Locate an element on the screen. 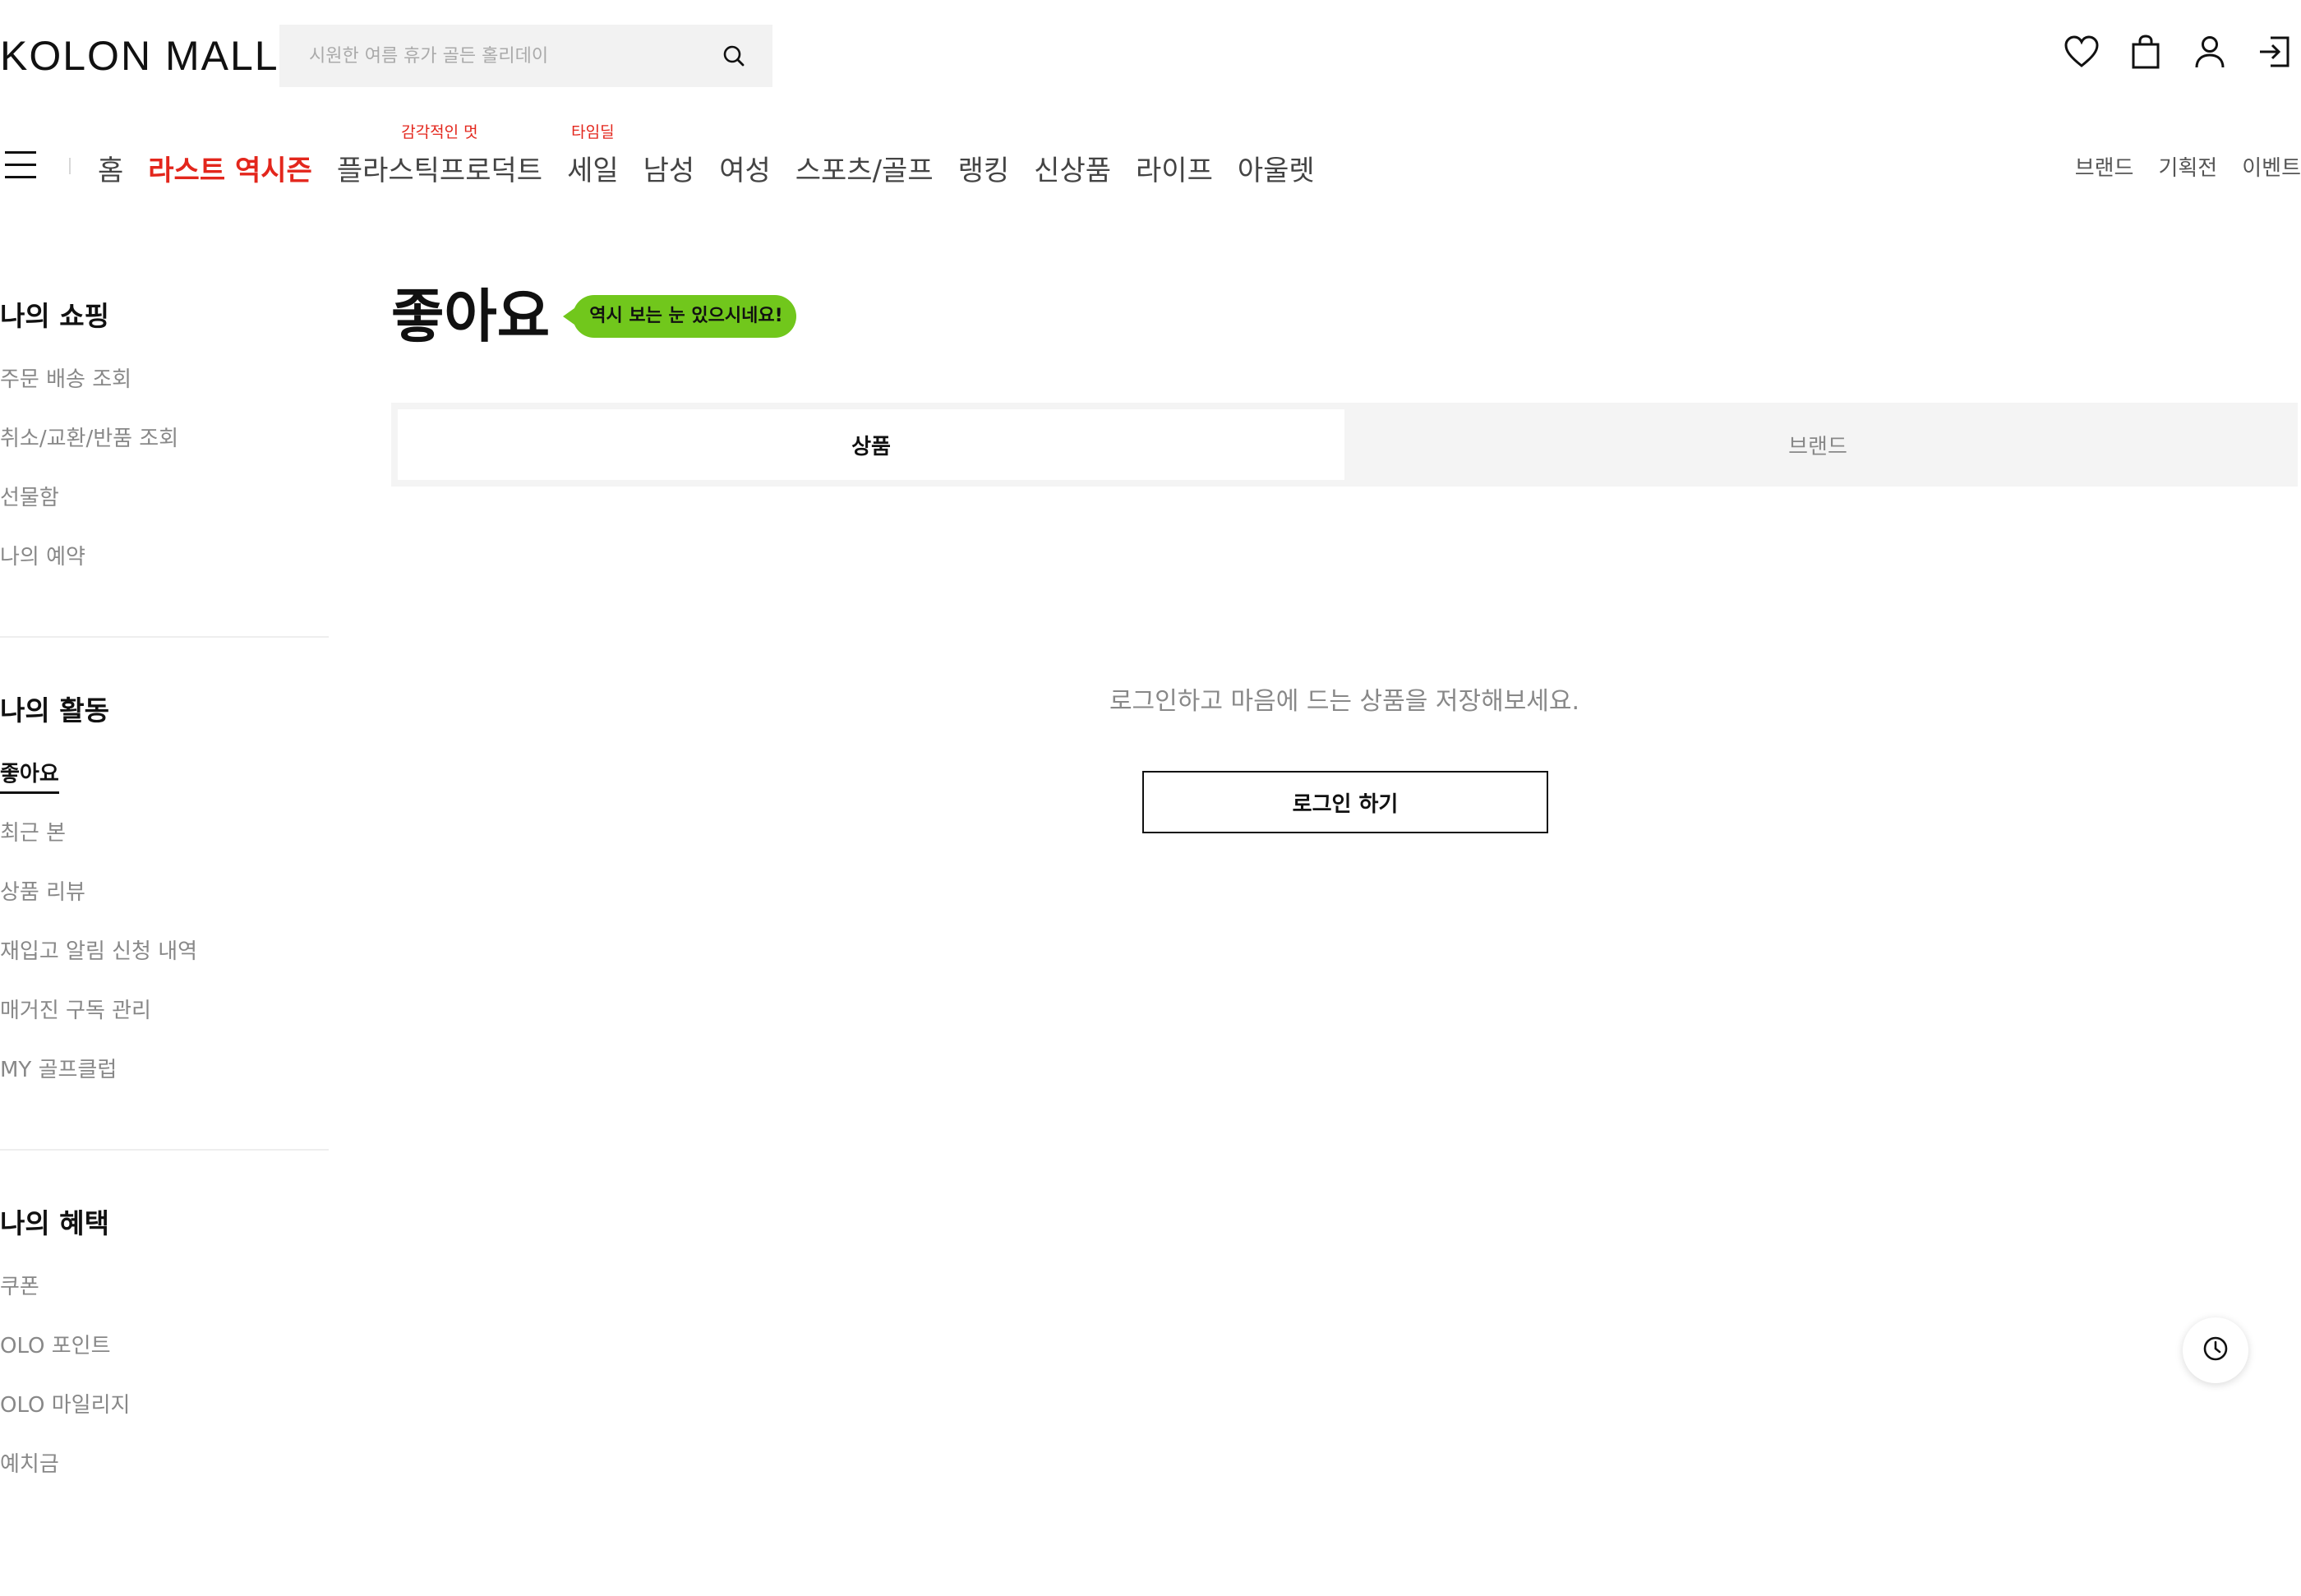 Image resolution: width=2301 pixels, height=1596 pixels. sidebar-item-label: 예치금 is located at coordinates (29, 1465).